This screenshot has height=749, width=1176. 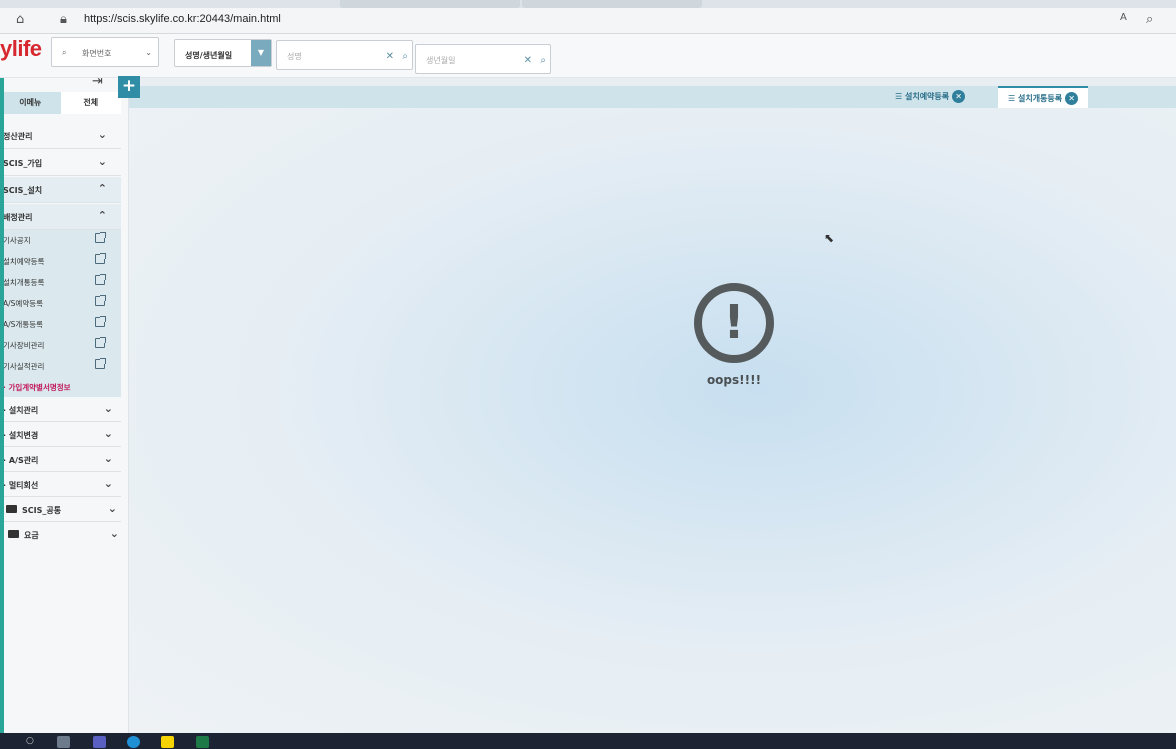 I want to click on birth-placeholder: 생년월일, so click(x=441, y=60).